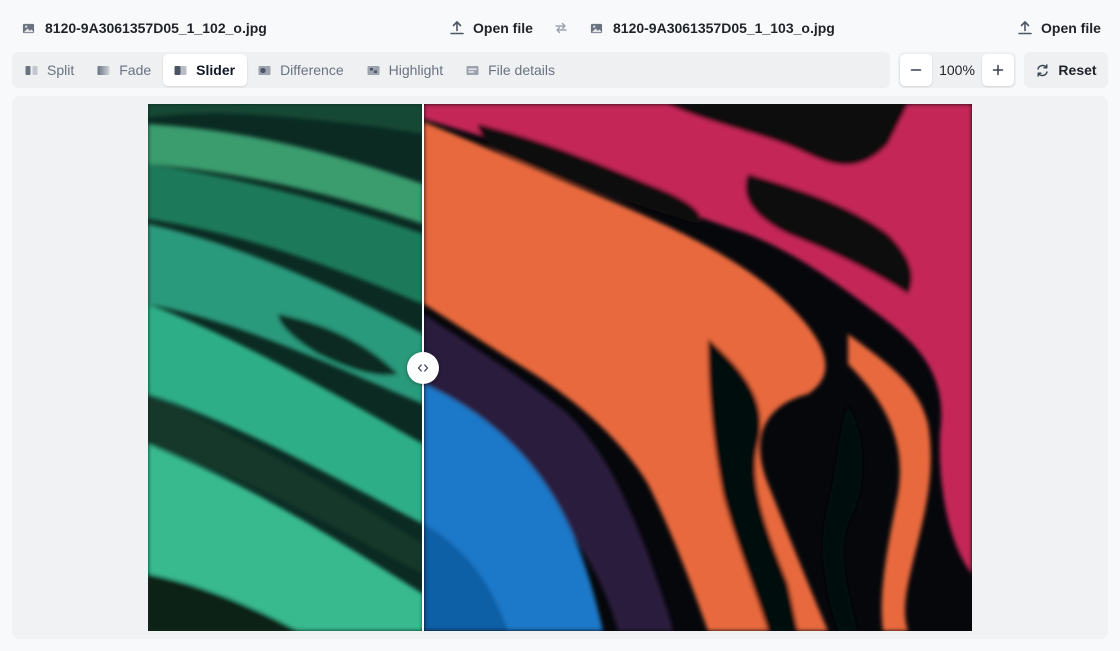  I want to click on highlight-icon, so click(373, 70).